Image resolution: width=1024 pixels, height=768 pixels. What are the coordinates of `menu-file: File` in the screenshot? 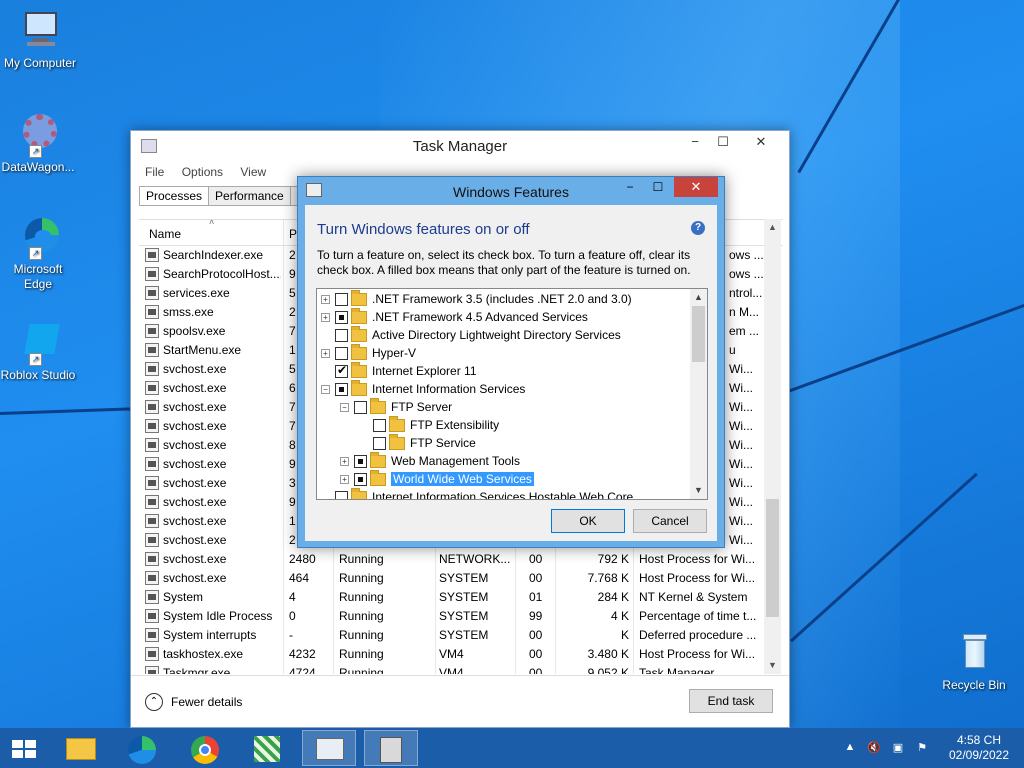 It's located at (154, 172).